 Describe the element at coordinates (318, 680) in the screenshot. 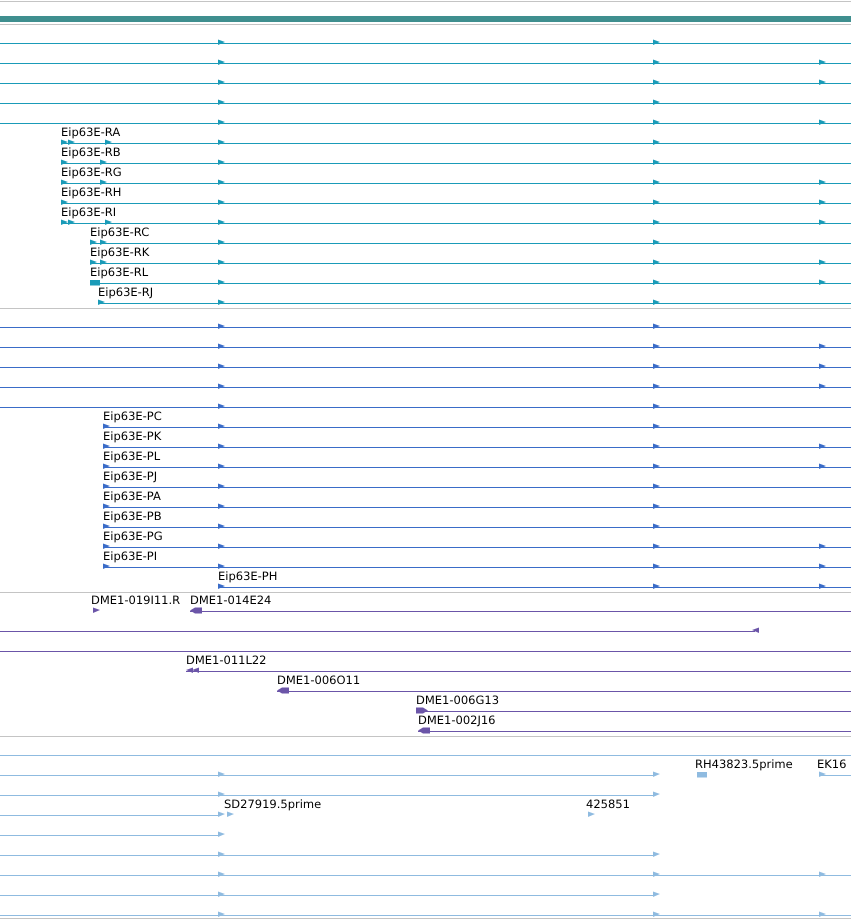

I see `feature-label: DME1-006O11` at that location.